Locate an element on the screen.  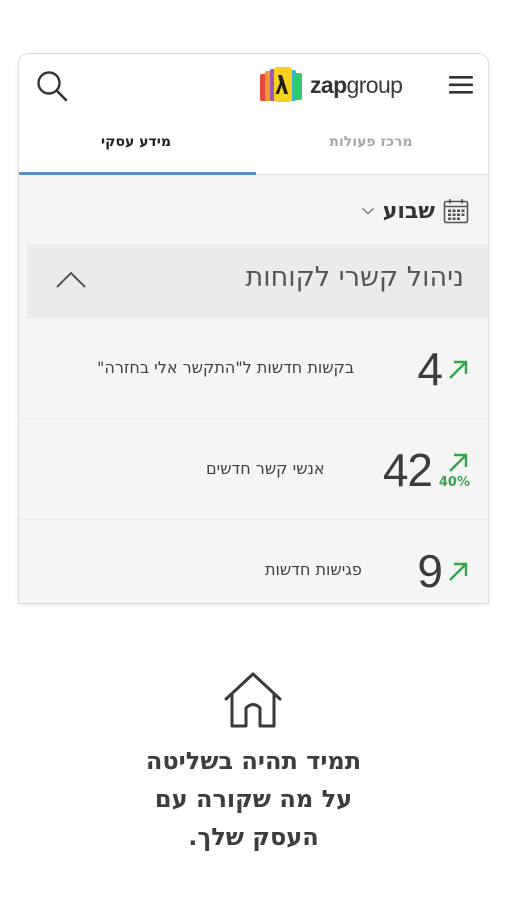
tab-action-center-label: מרכז פעולות is located at coordinates (371, 142).